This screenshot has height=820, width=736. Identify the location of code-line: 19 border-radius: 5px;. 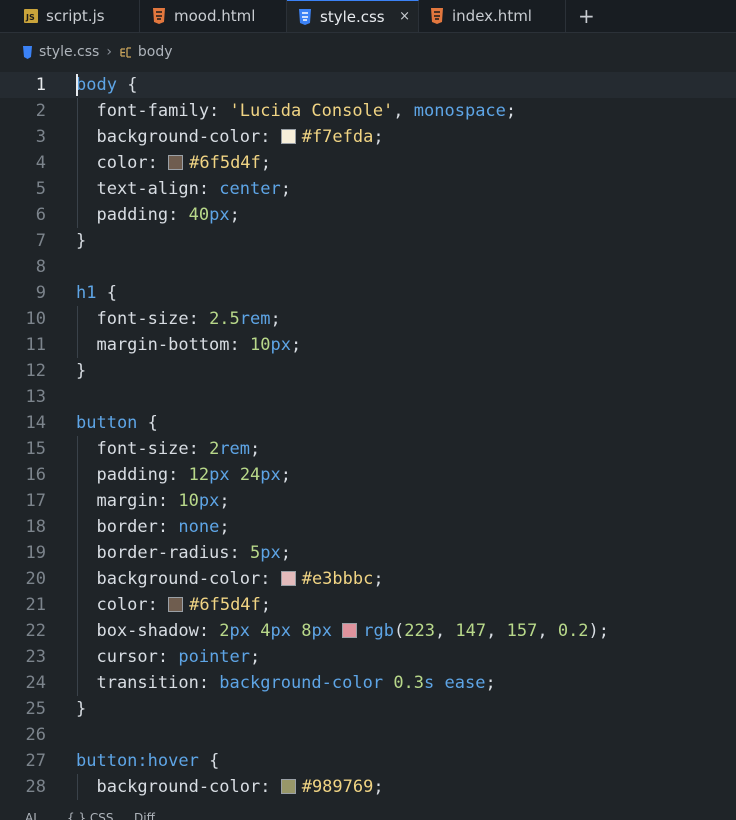
(368, 553).